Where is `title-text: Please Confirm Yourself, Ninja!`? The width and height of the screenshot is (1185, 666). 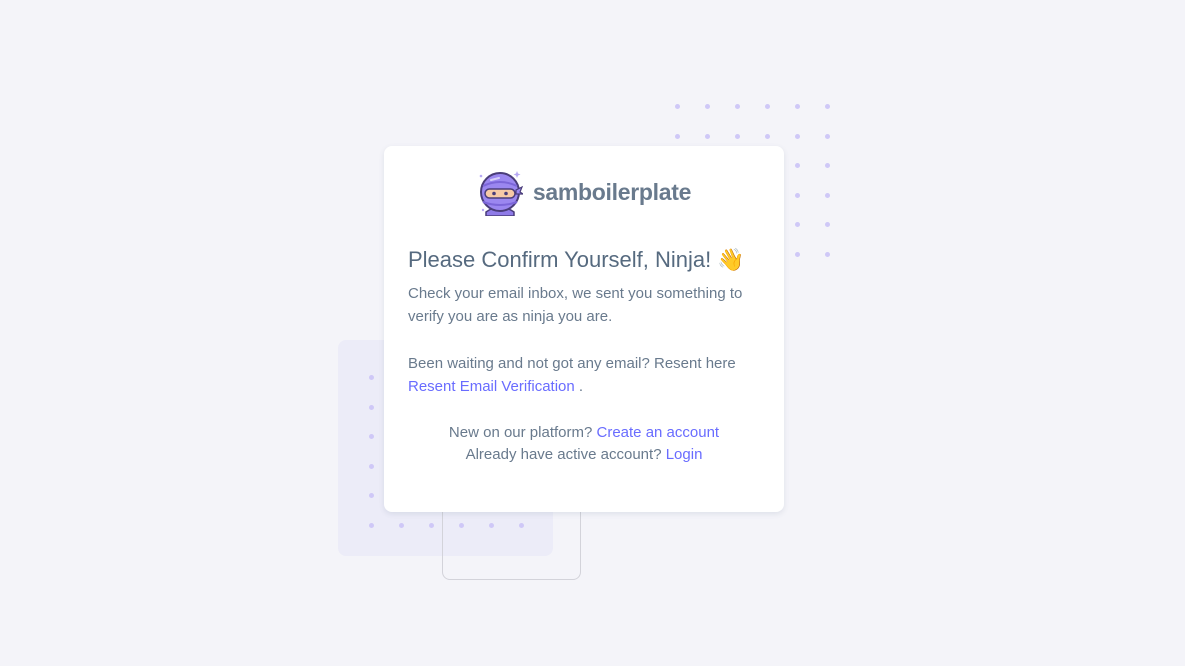
title-text: Please Confirm Yourself, Ninja! is located at coordinates (560, 259).